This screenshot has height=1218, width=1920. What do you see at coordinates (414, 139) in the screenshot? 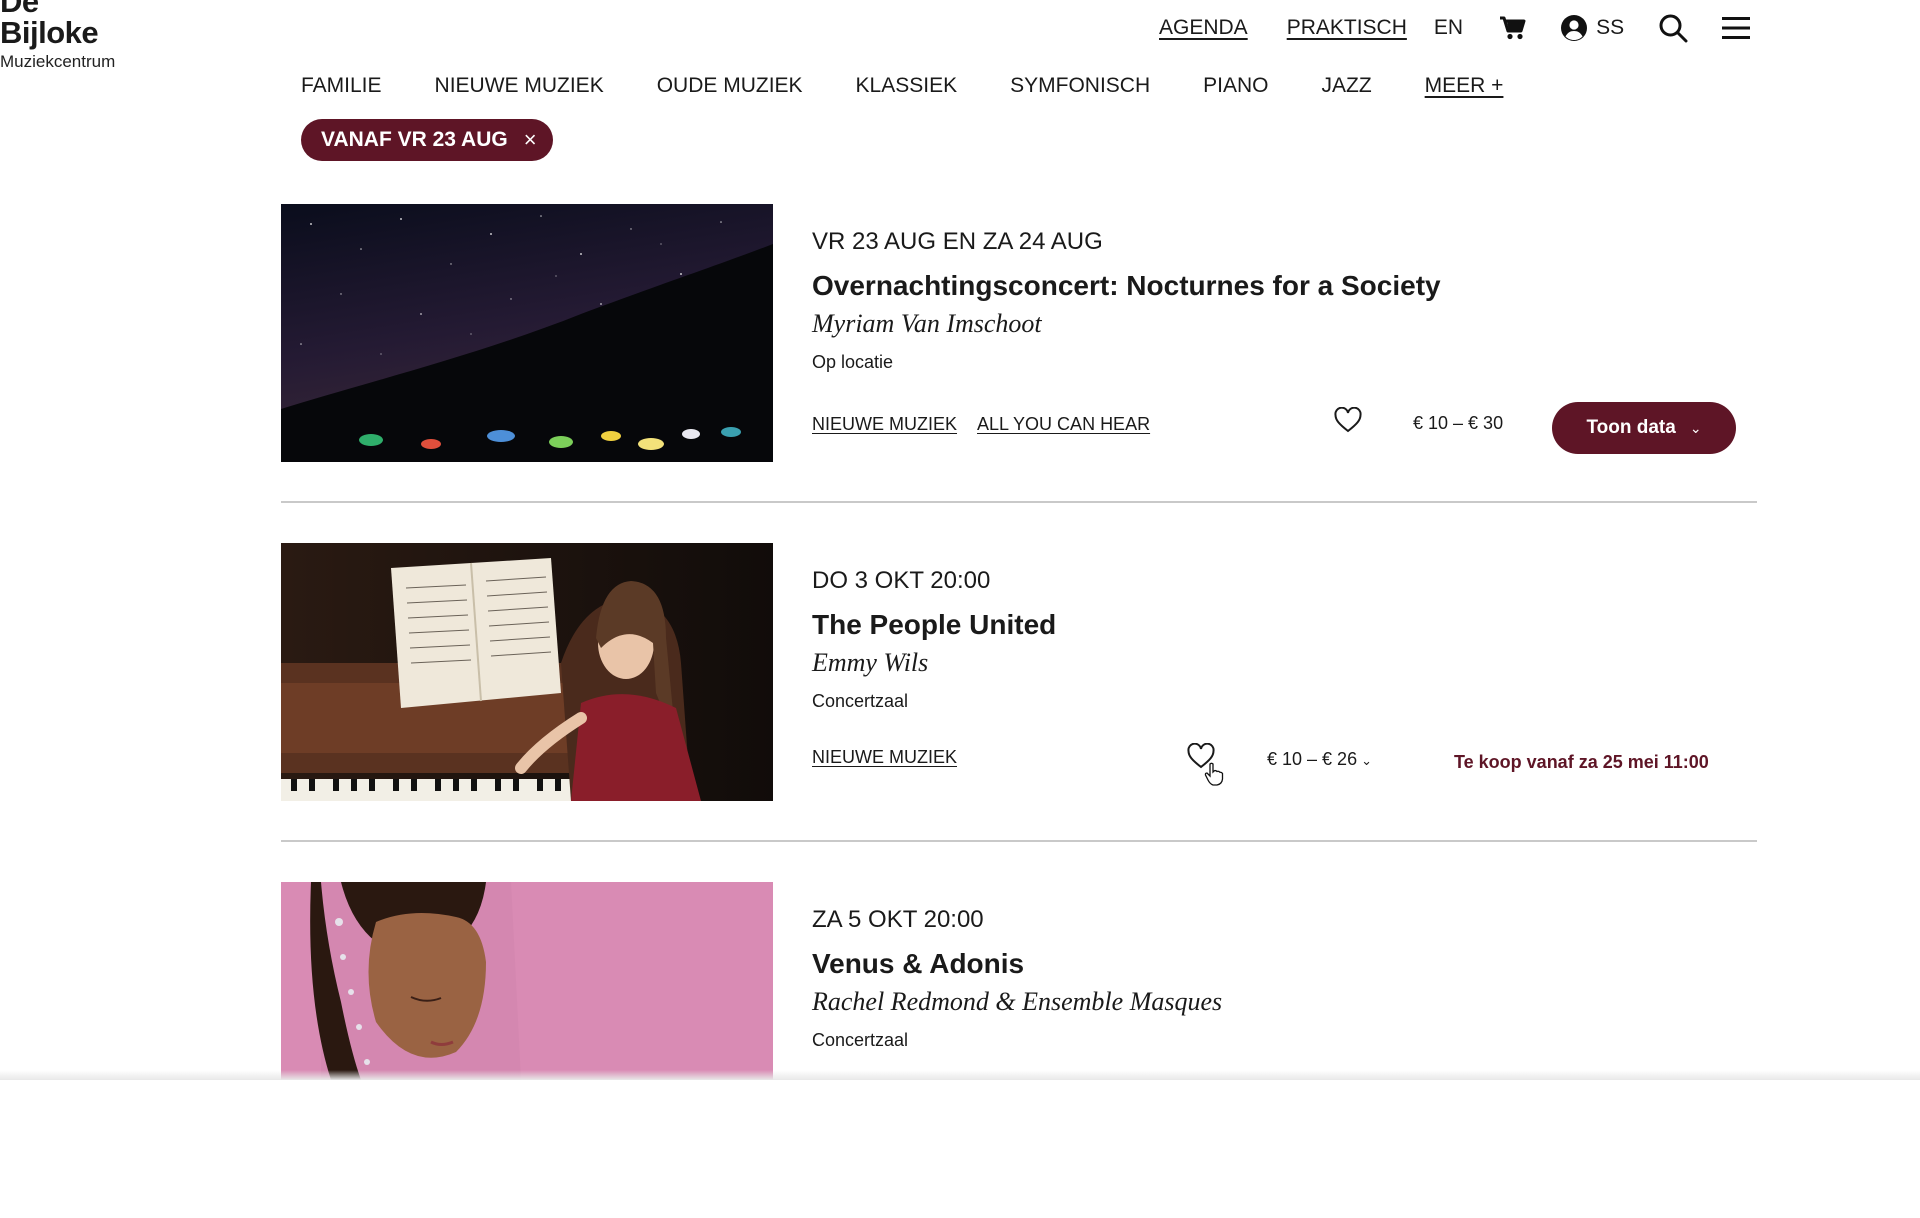
I see `date-filter-label: VANAF VR 23 AUG` at bounding box center [414, 139].